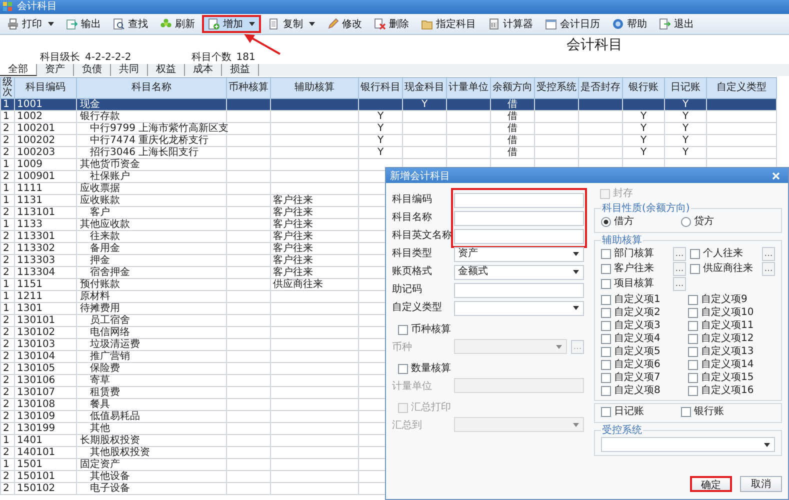 This screenshot has width=789, height=500. What do you see at coordinates (45, 140) in the screenshot?
I see `table-cell: 100202` at bounding box center [45, 140].